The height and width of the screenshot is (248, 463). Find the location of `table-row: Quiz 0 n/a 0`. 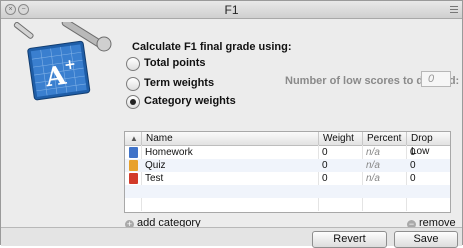

table-row: Quiz 0 n/a 0 is located at coordinates (287, 165).